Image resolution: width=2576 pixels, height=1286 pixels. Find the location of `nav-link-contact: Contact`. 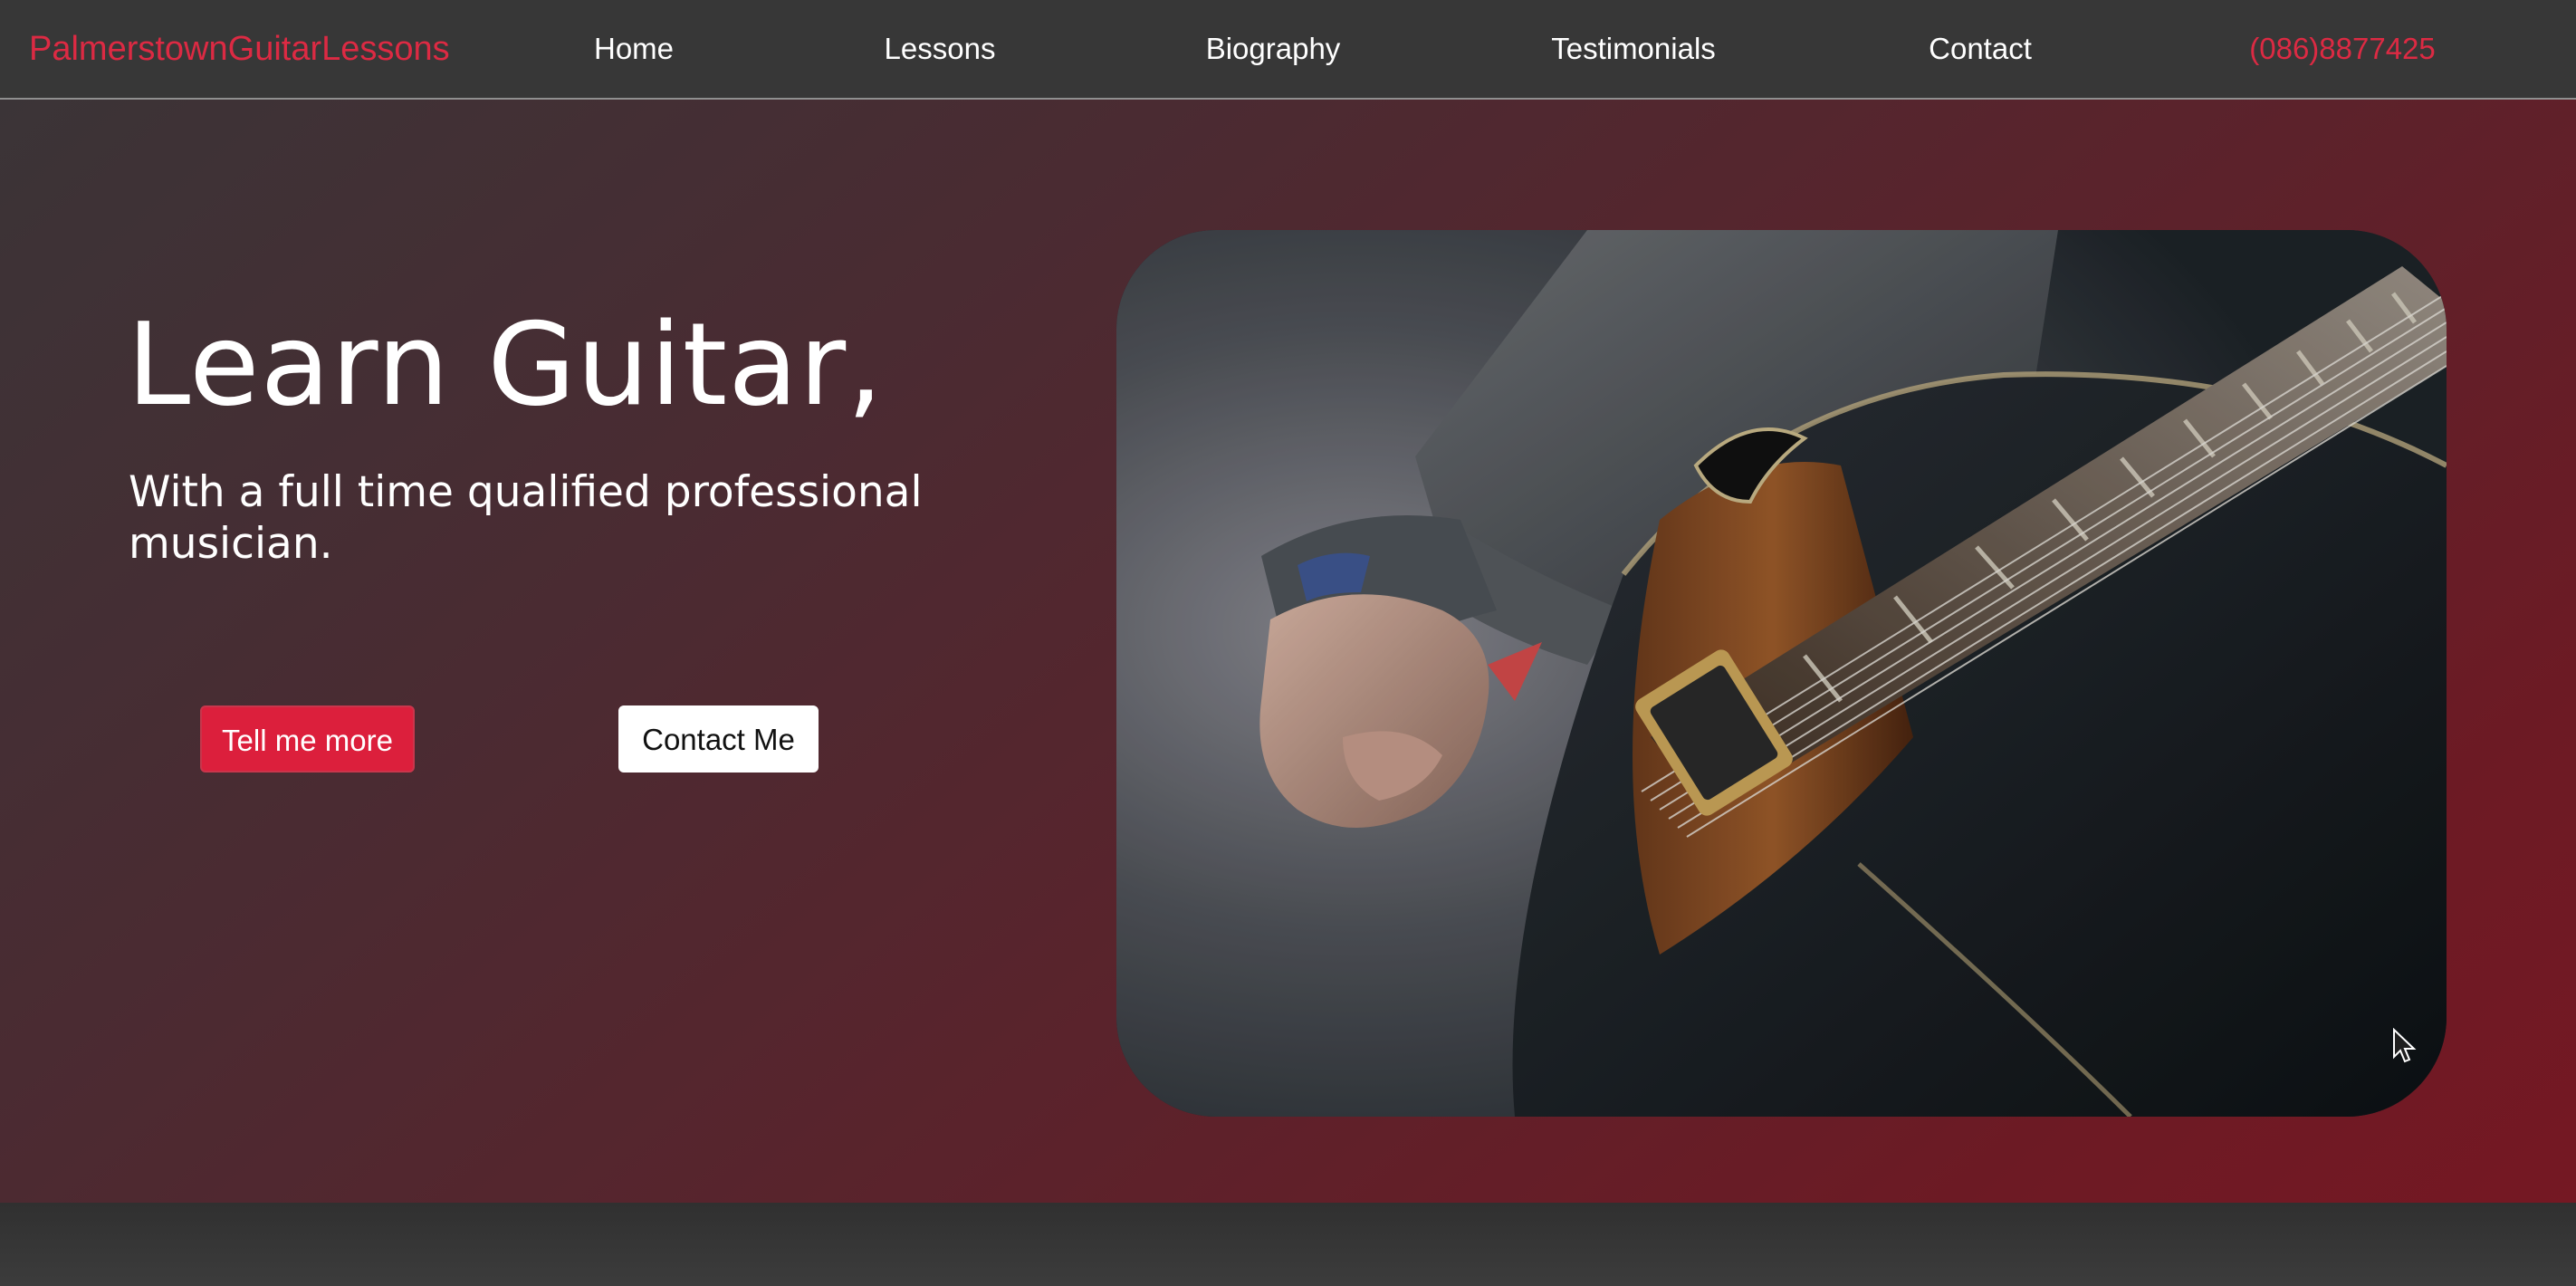

nav-link-contact: Contact is located at coordinates (1980, 49).